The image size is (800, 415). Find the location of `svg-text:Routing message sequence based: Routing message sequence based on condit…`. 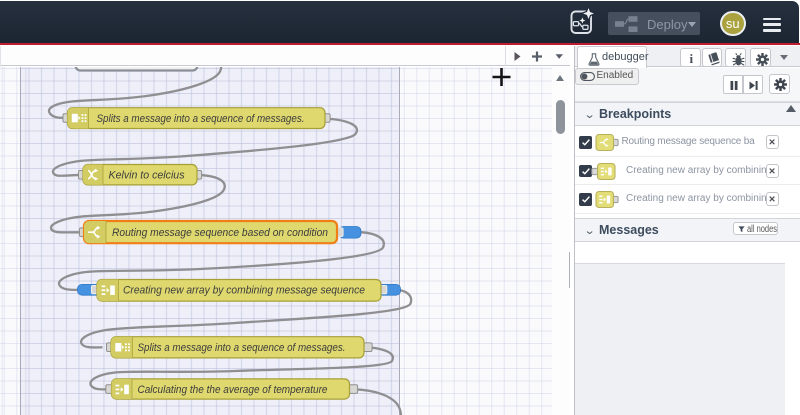

svg-text:Routing message sequence based: Routing message sequence based on condit… is located at coordinates (220, 233).